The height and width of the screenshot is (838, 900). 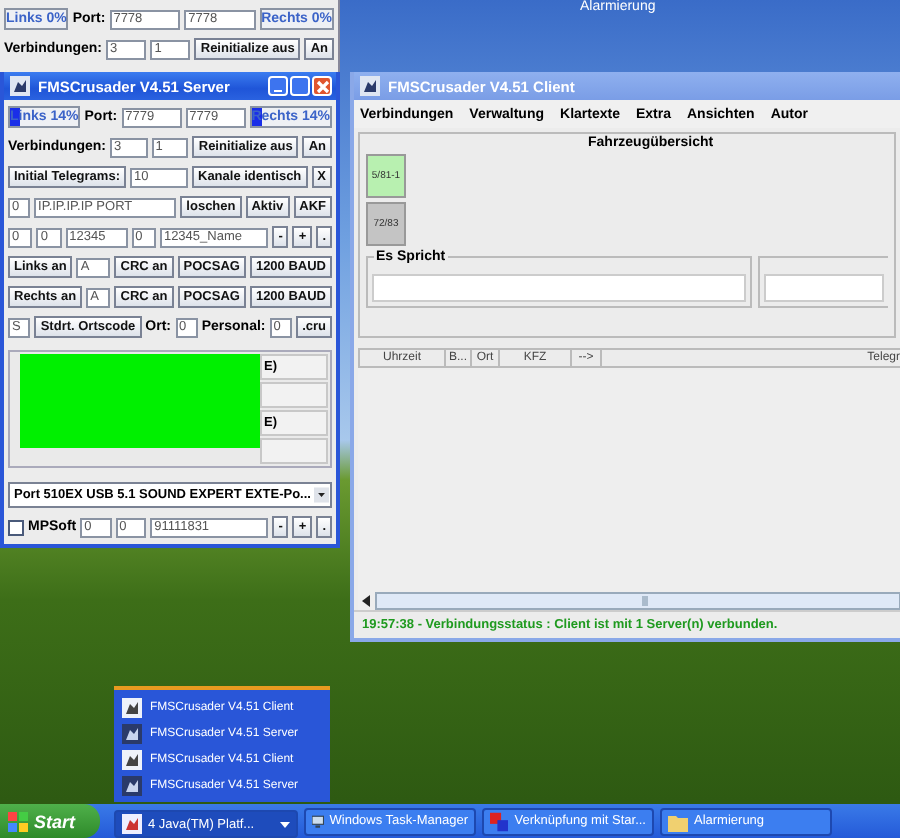 What do you see at coordinates (278, 86) in the screenshot?
I see `minimize-button` at bounding box center [278, 86].